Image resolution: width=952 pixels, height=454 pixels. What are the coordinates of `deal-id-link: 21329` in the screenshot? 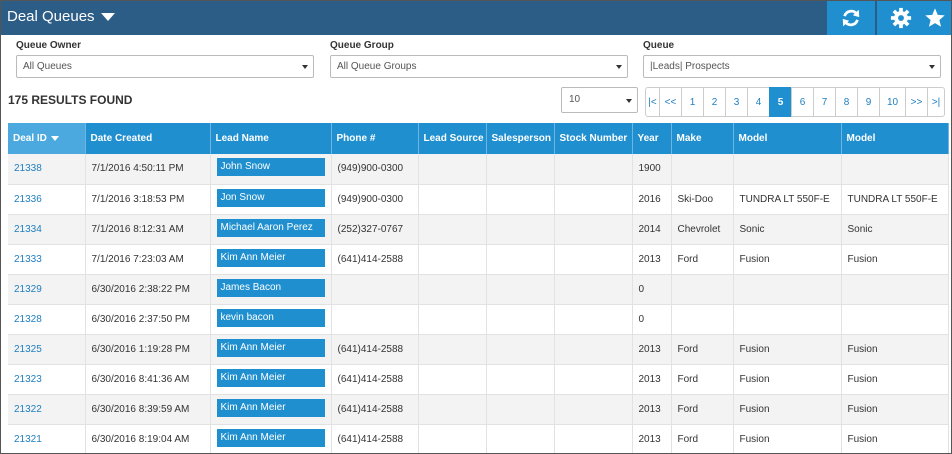 It's located at (28, 289).